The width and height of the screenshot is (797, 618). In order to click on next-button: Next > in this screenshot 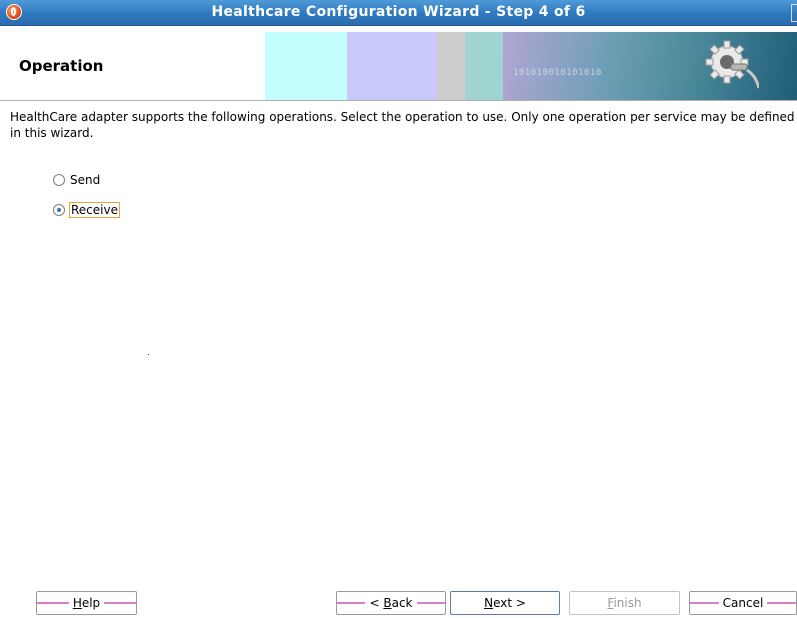, I will do `click(505, 603)`.